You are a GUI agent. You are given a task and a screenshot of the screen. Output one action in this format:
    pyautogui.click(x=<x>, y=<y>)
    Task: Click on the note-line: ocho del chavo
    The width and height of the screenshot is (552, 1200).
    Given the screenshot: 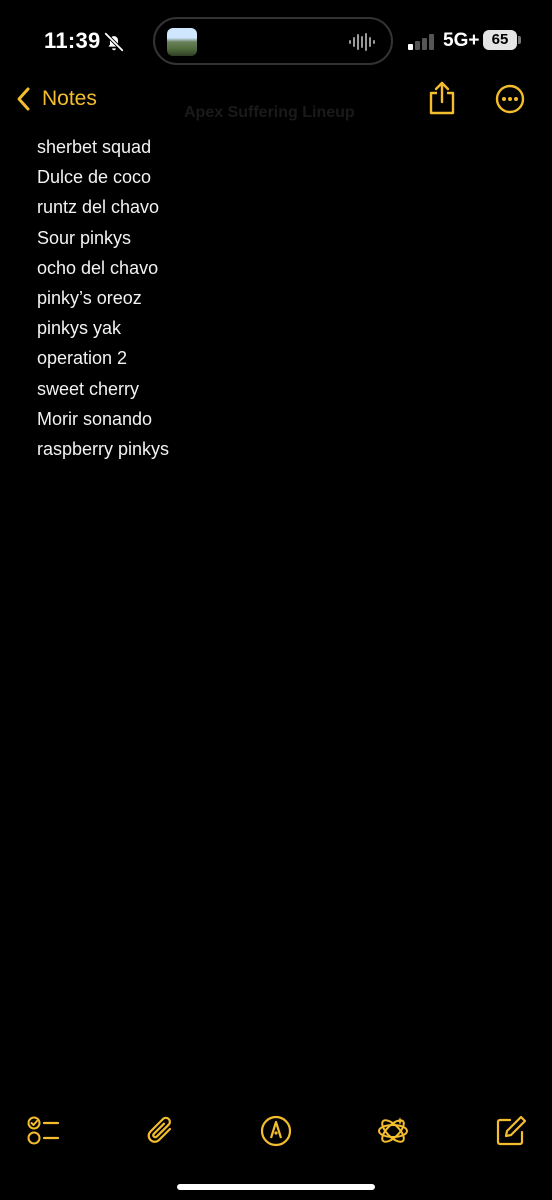 What is the action you would take?
    pyautogui.click(x=277, y=268)
    